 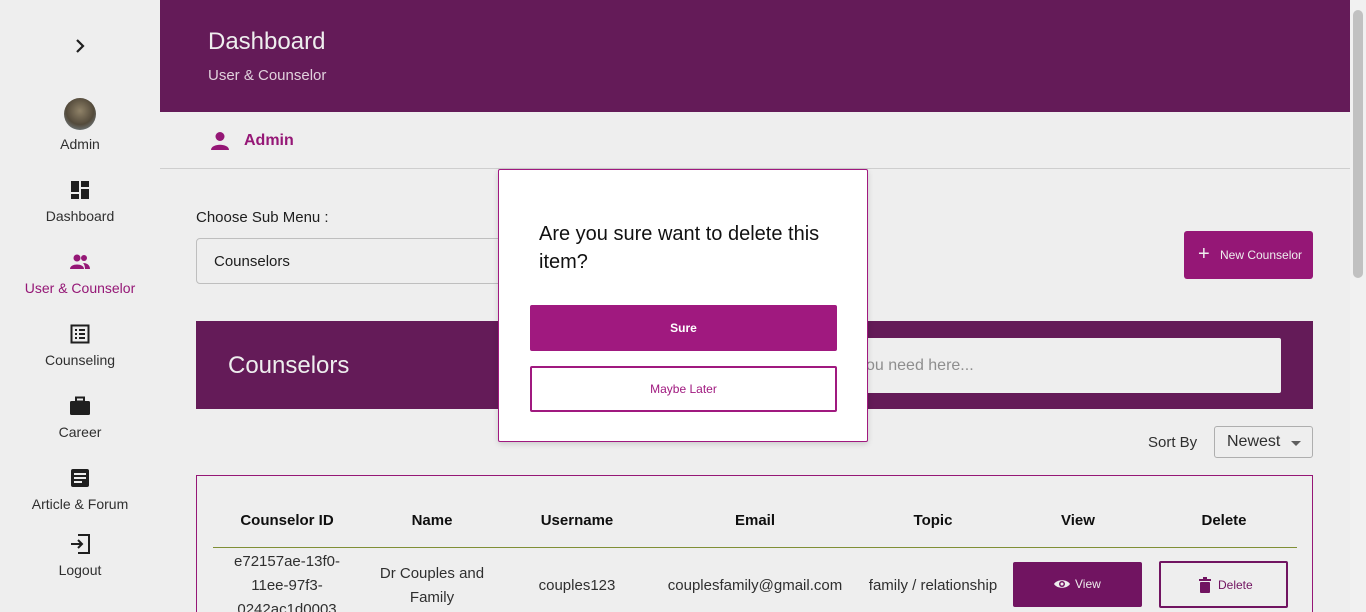 I want to click on confirm-button: Sure, so click(x=683, y=328).